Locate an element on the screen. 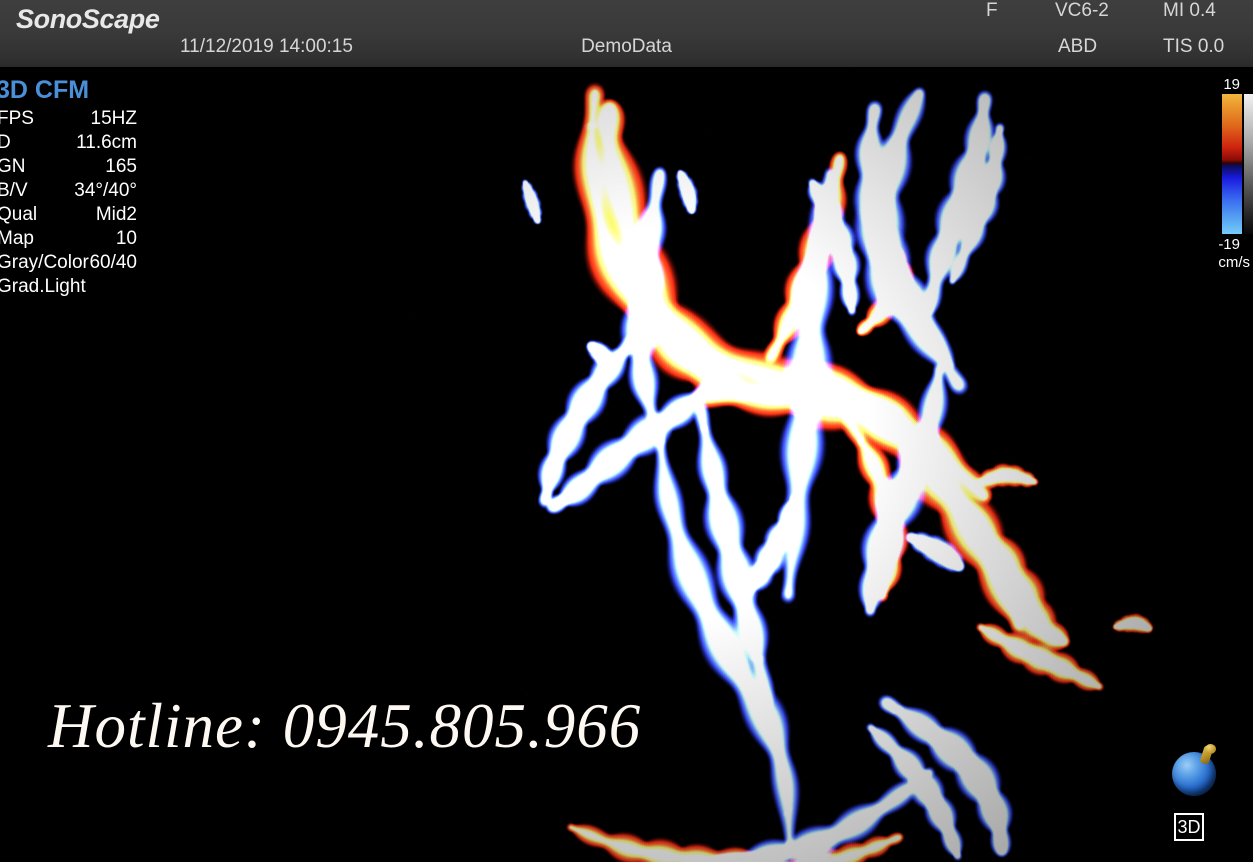  probe-label: VC6-2 is located at coordinates (1082, 10).